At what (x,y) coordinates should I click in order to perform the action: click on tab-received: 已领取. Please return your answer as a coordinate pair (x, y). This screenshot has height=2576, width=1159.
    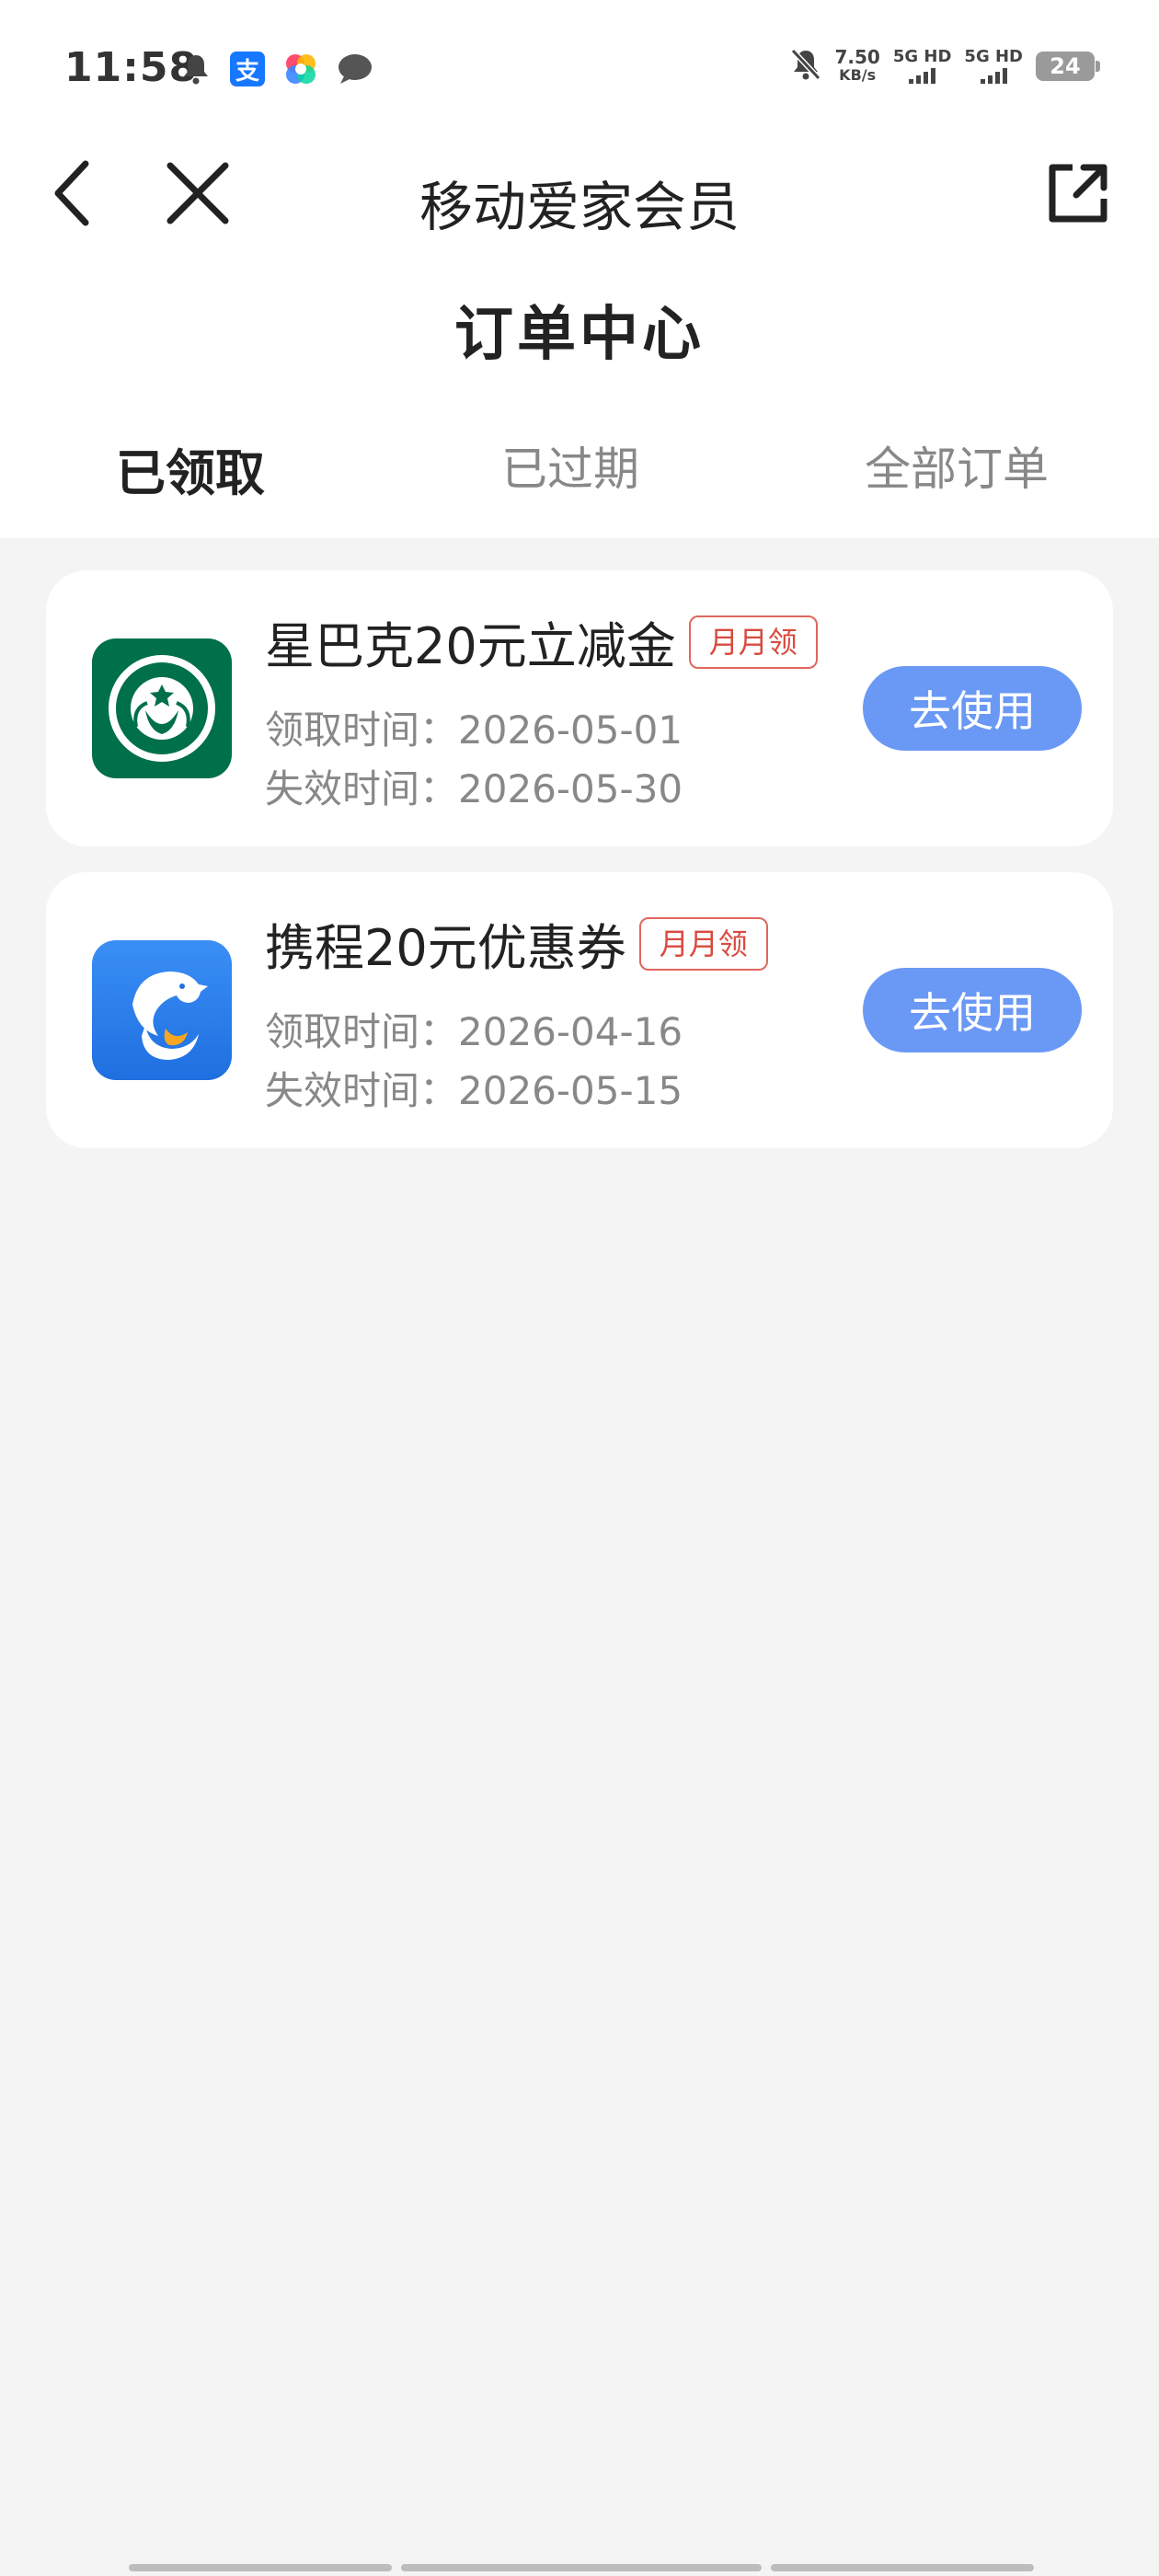
    Looking at the image, I should click on (190, 468).